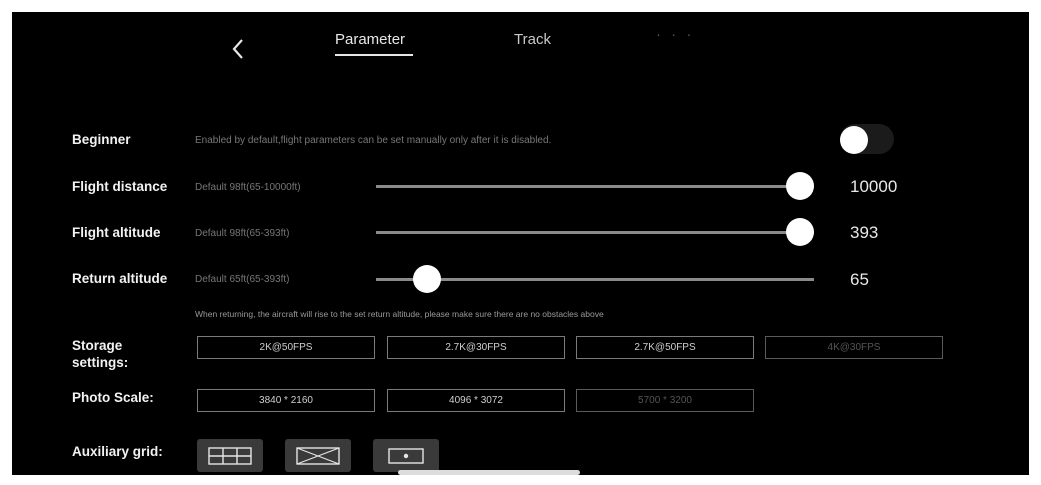 The image size is (1041, 485). I want to click on flight-altitude-hint: Default 98ft(65-393ft), so click(242, 233).